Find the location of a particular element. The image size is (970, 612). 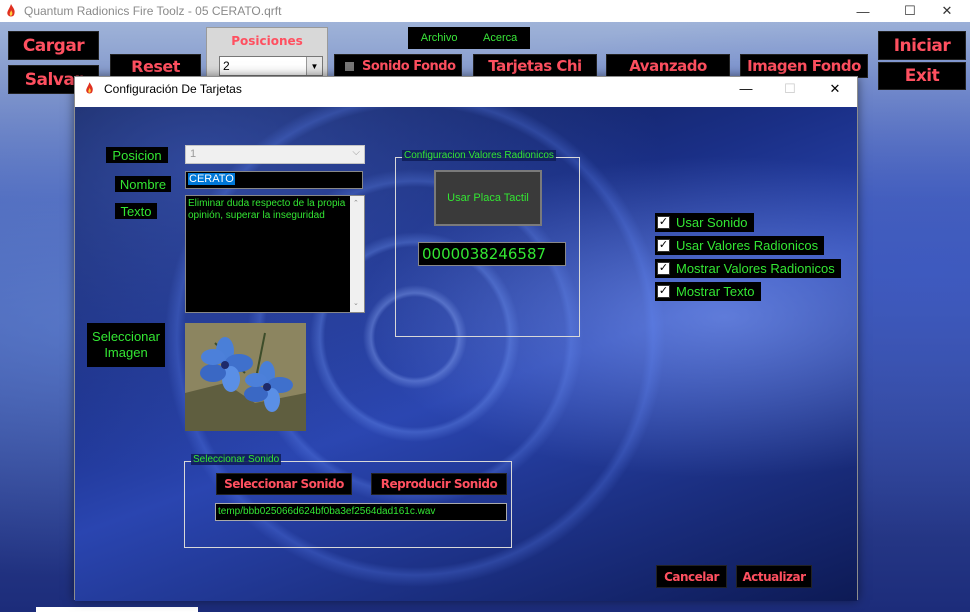

reproducir-sonido-button: Reproducir Sonido is located at coordinates (439, 484).